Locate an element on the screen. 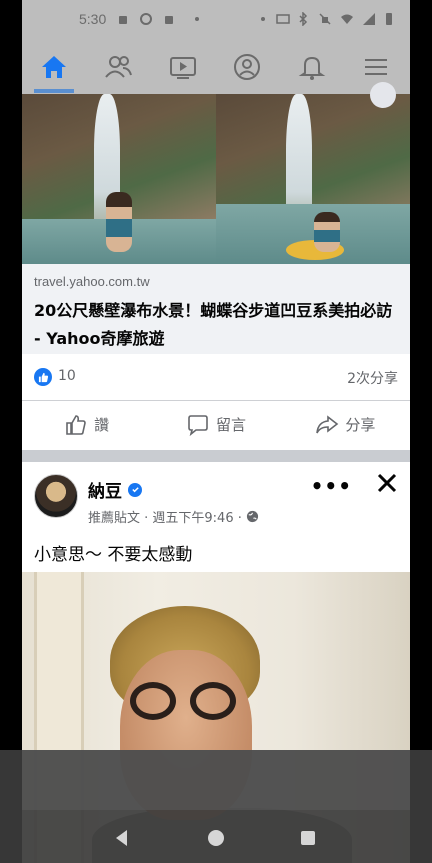 The height and width of the screenshot is (863, 432). active-tab-indicator is located at coordinates (54, 91).